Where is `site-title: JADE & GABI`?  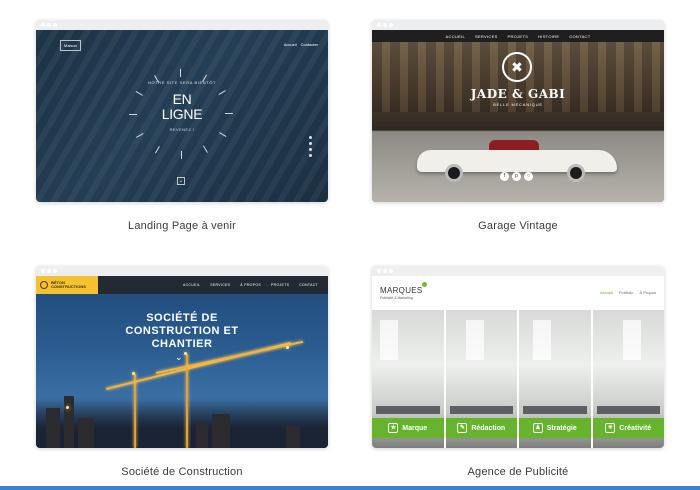 site-title: JADE & GABI is located at coordinates (518, 94).